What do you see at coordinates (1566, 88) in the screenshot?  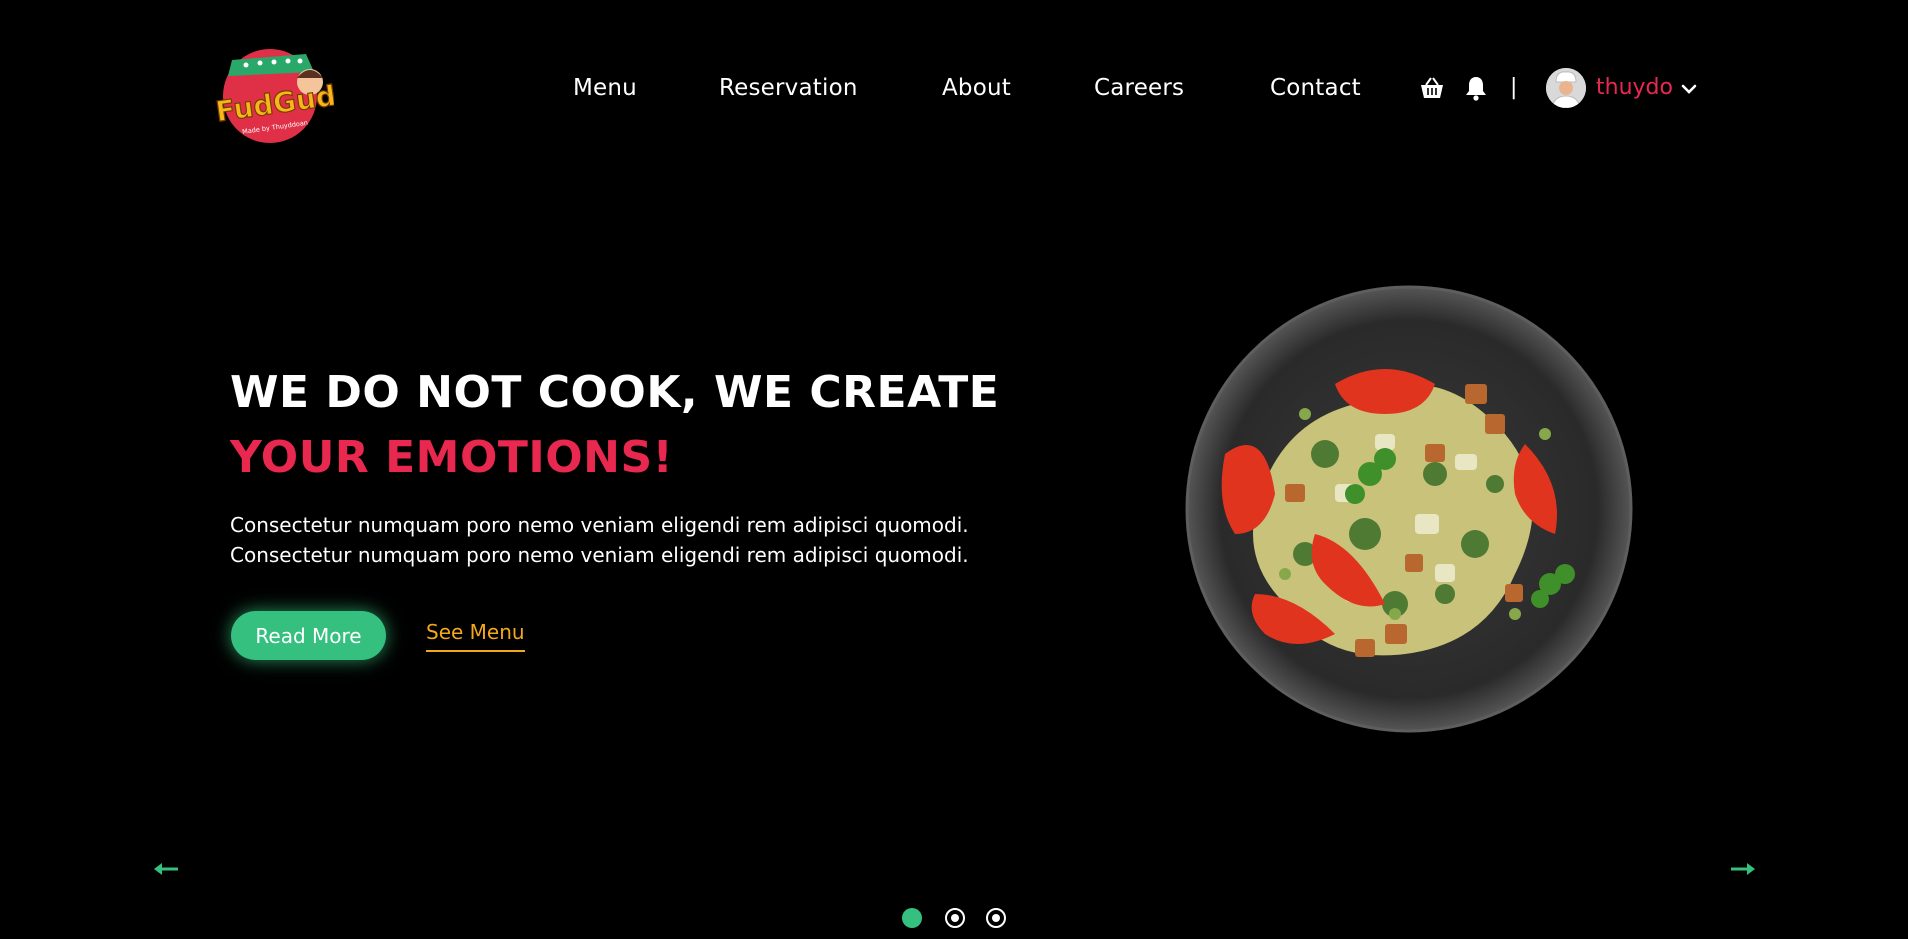 I see `avatar` at bounding box center [1566, 88].